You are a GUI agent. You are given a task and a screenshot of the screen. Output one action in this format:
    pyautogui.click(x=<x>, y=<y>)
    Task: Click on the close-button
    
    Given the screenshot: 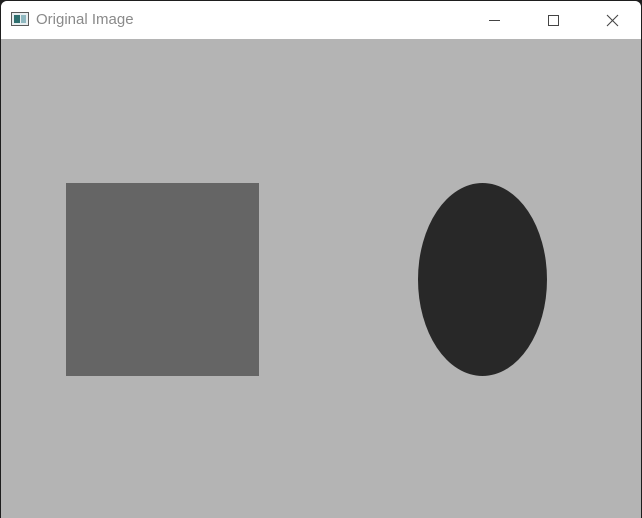 What is the action you would take?
    pyautogui.click(x=612, y=20)
    